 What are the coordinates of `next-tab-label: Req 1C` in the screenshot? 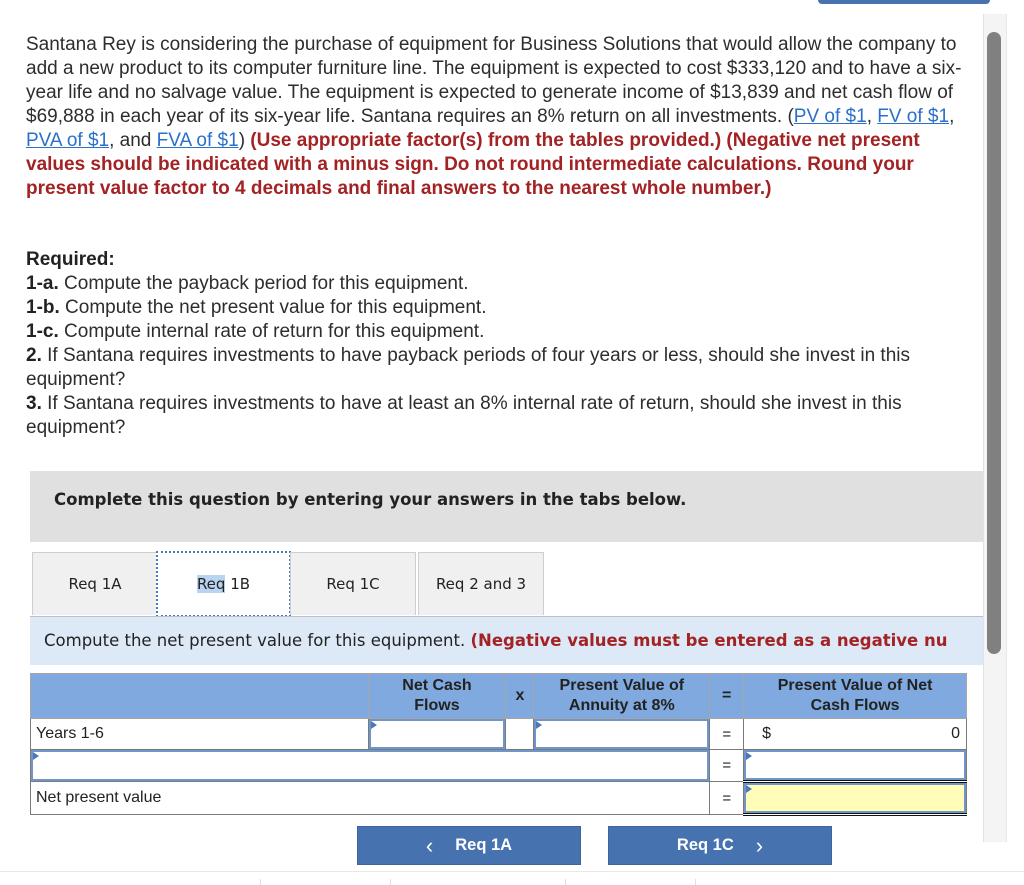 It's located at (705, 845).